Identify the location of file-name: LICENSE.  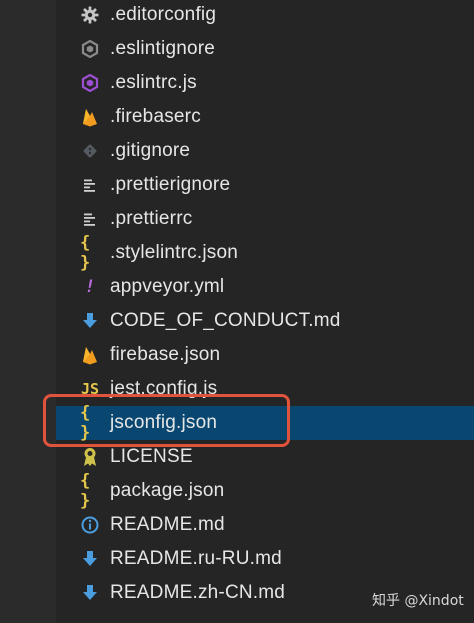
(151, 456).